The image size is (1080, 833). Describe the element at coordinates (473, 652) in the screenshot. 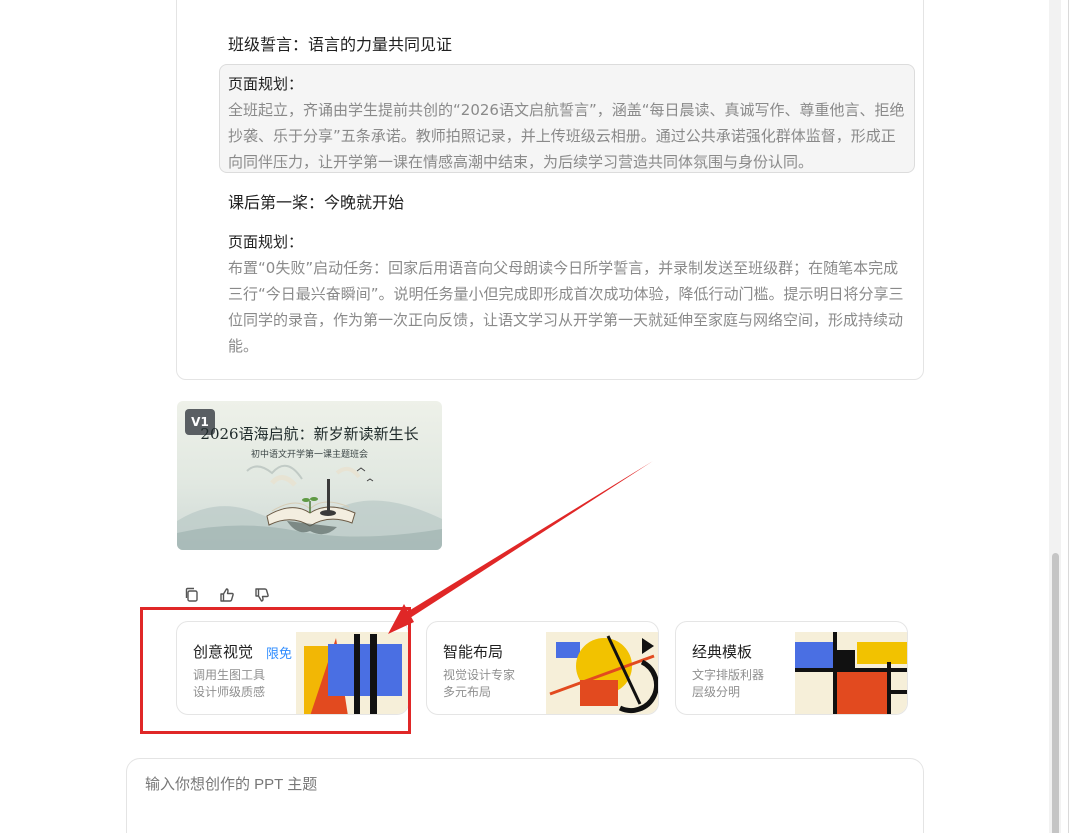

I see `mode-title: 智能布局` at that location.